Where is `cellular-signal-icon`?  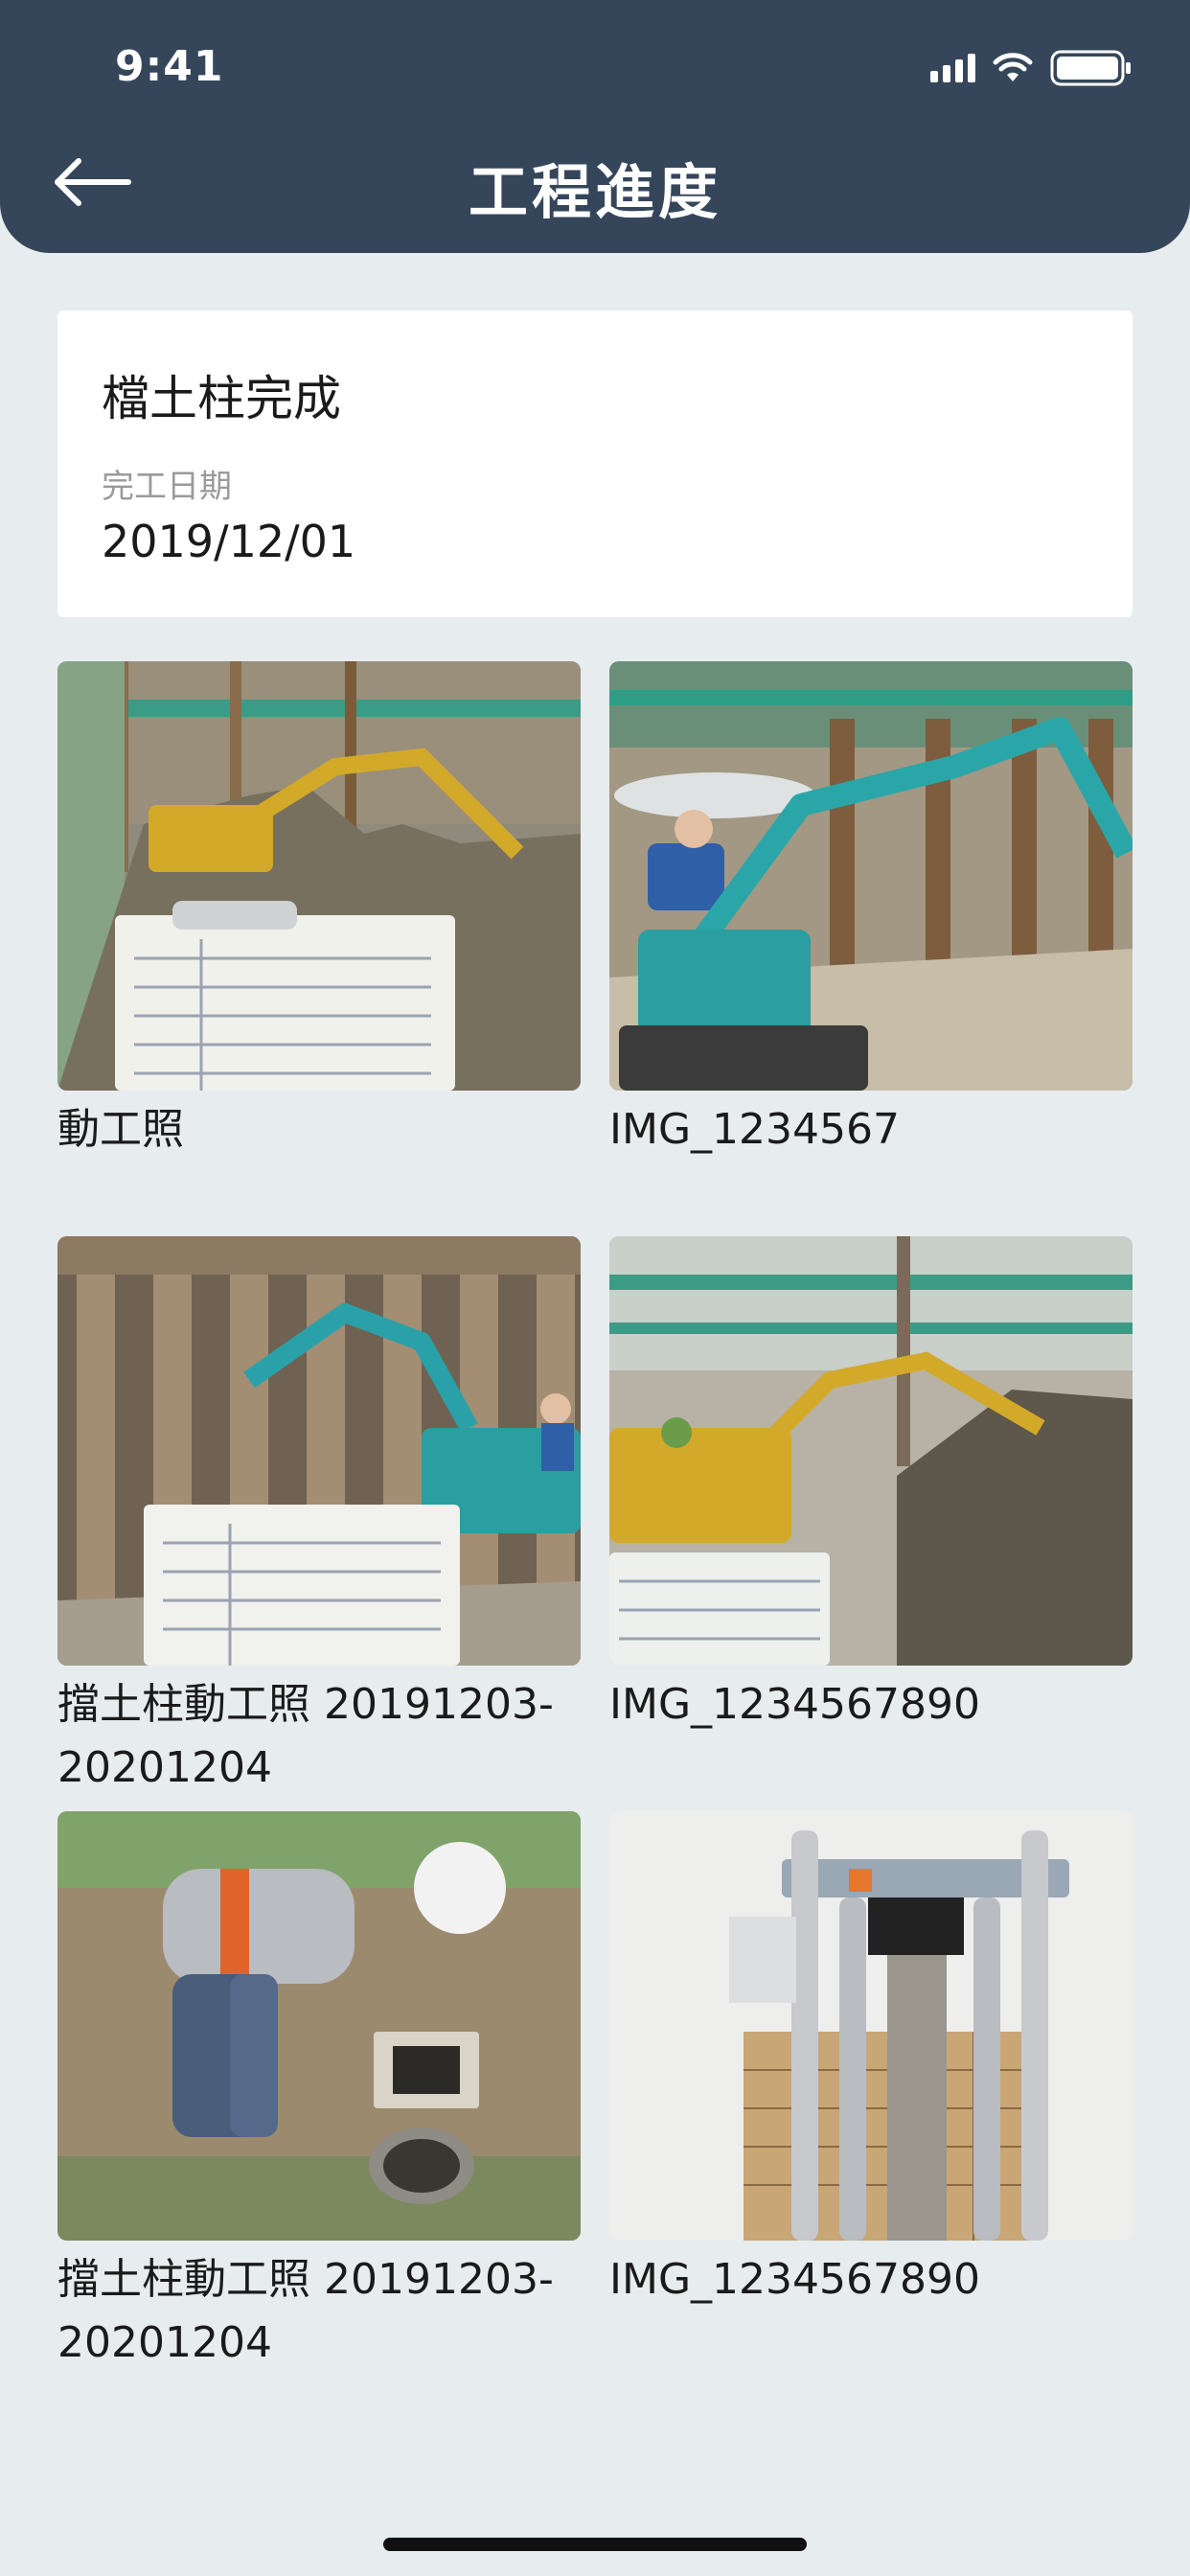 cellular-signal-icon is located at coordinates (952, 68).